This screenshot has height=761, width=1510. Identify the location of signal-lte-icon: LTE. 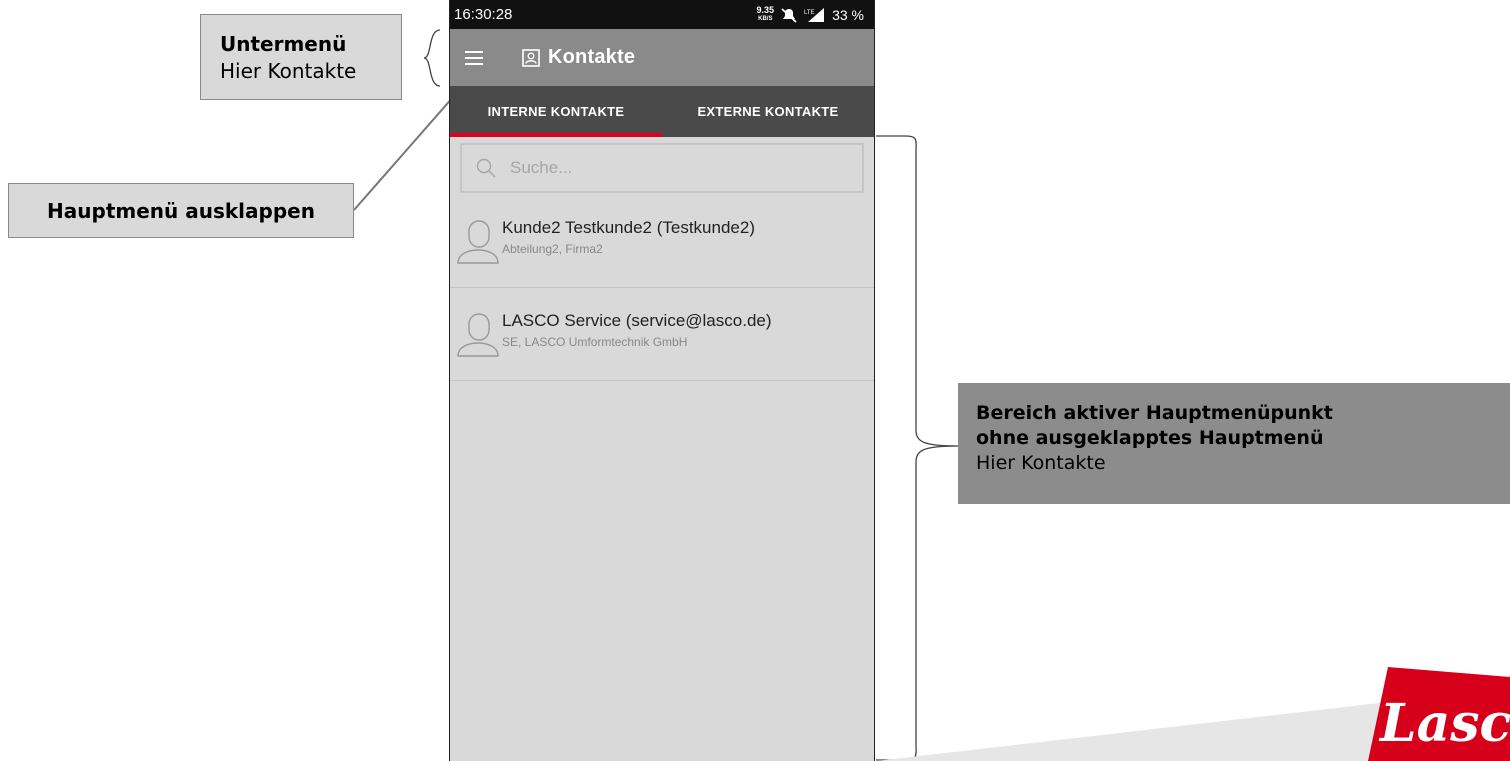
(814, 14).